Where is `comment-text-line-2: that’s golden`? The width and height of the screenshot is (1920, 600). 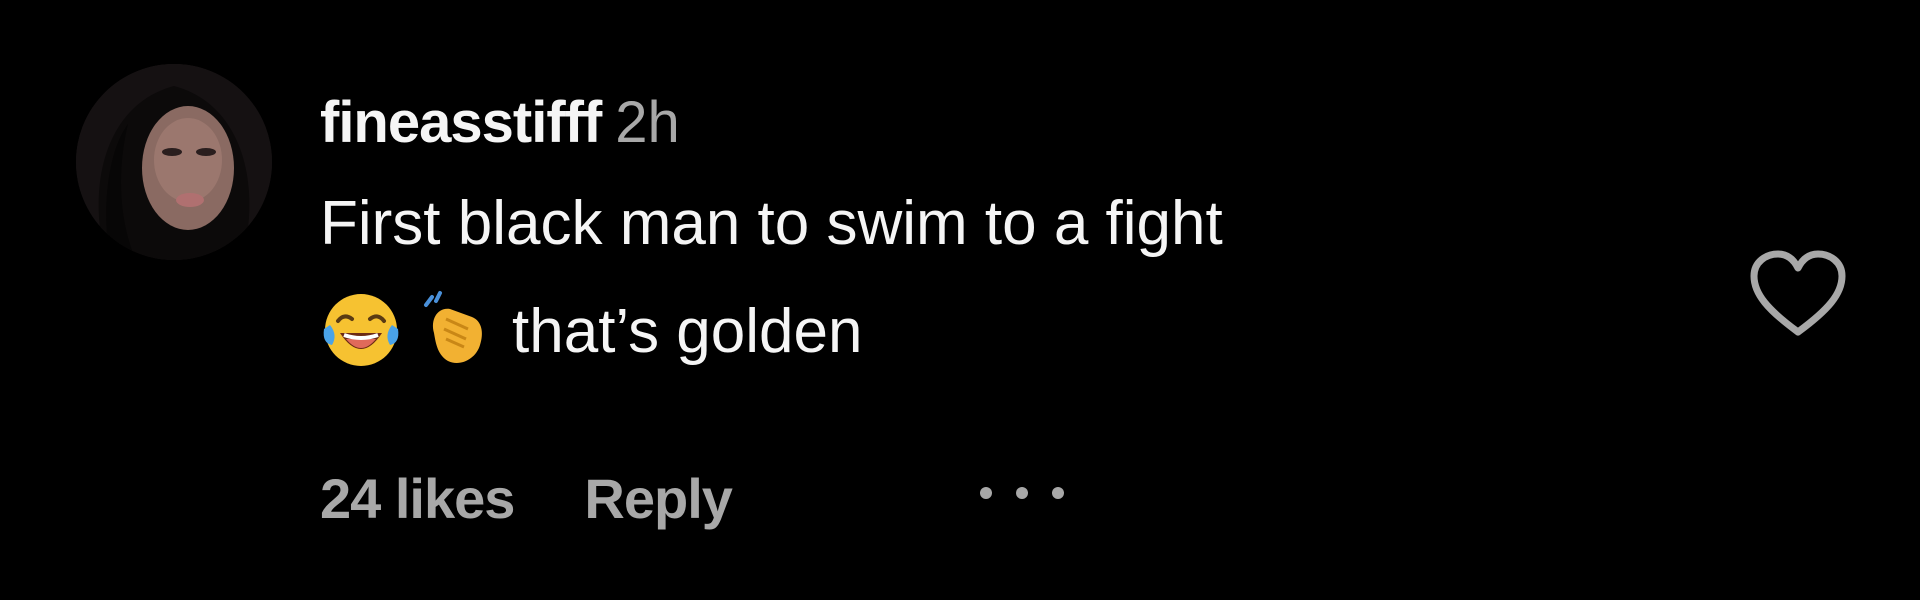
comment-text-line-2: that’s golden is located at coordinates (687, 331).